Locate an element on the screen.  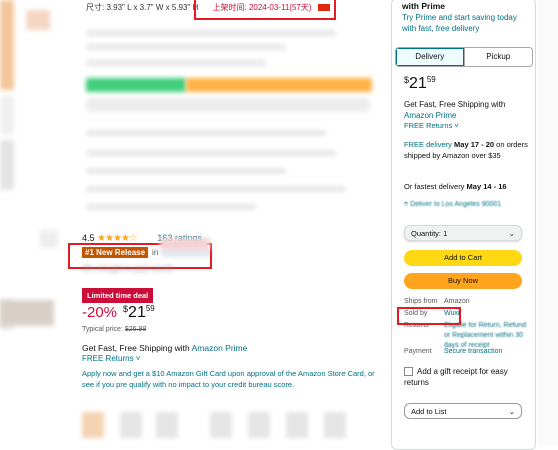
highlight-box-date is located at coordinates (265, 10).